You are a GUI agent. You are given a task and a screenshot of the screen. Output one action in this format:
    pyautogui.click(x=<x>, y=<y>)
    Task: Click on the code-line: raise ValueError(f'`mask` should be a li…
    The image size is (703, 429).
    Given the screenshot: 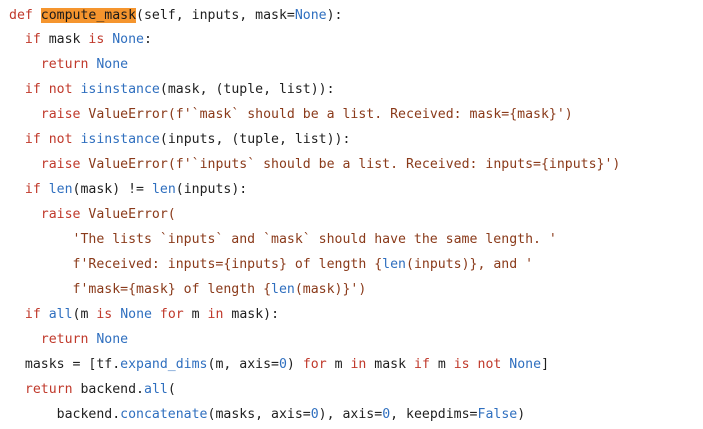 What is the action you would take?
    pyautogui.click(x=291, y=114)
    